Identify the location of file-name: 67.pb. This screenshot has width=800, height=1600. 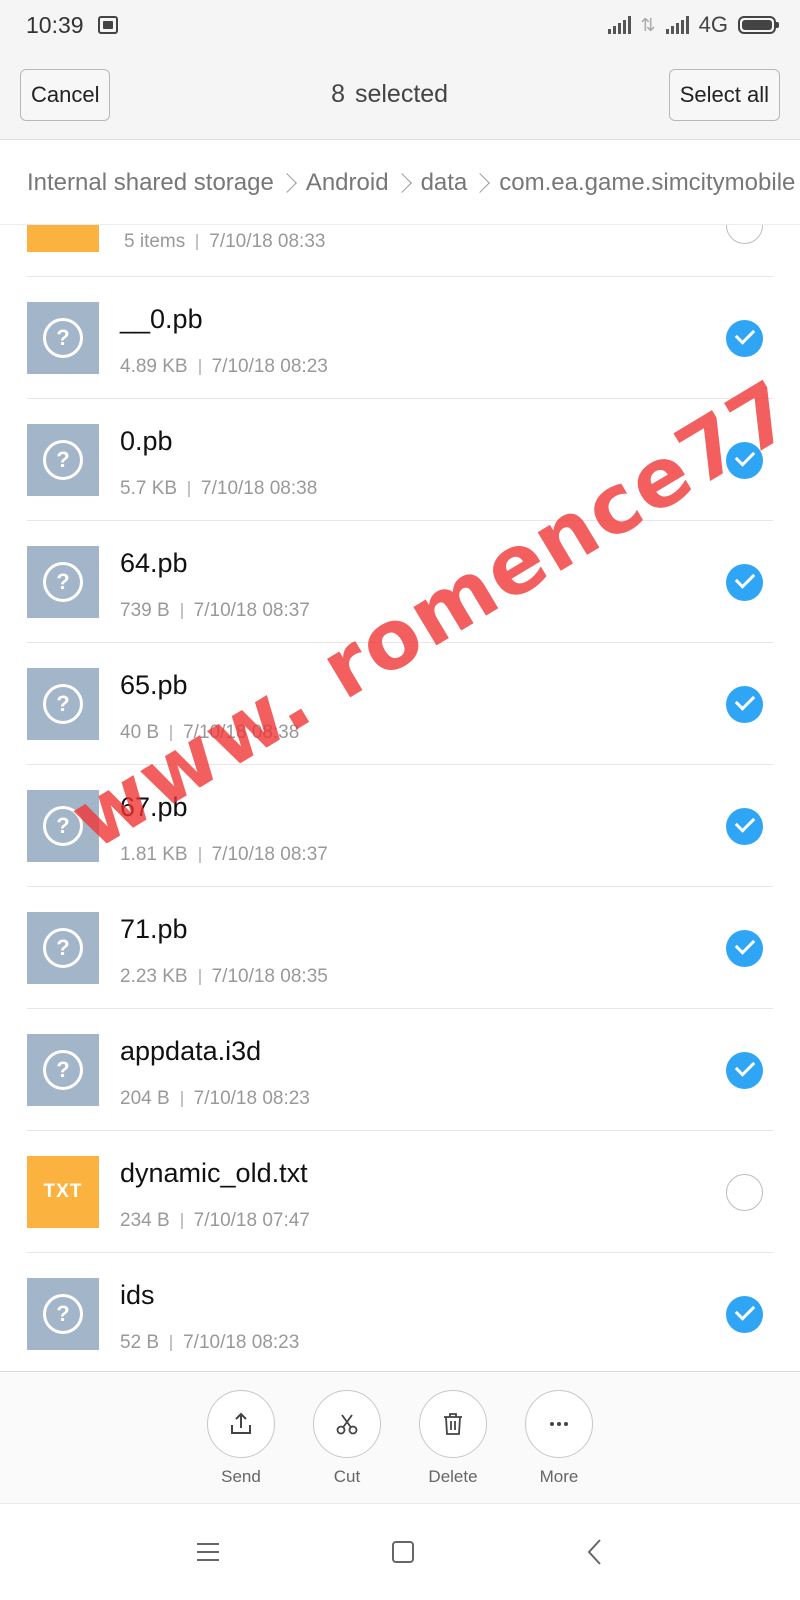
(154, 807).